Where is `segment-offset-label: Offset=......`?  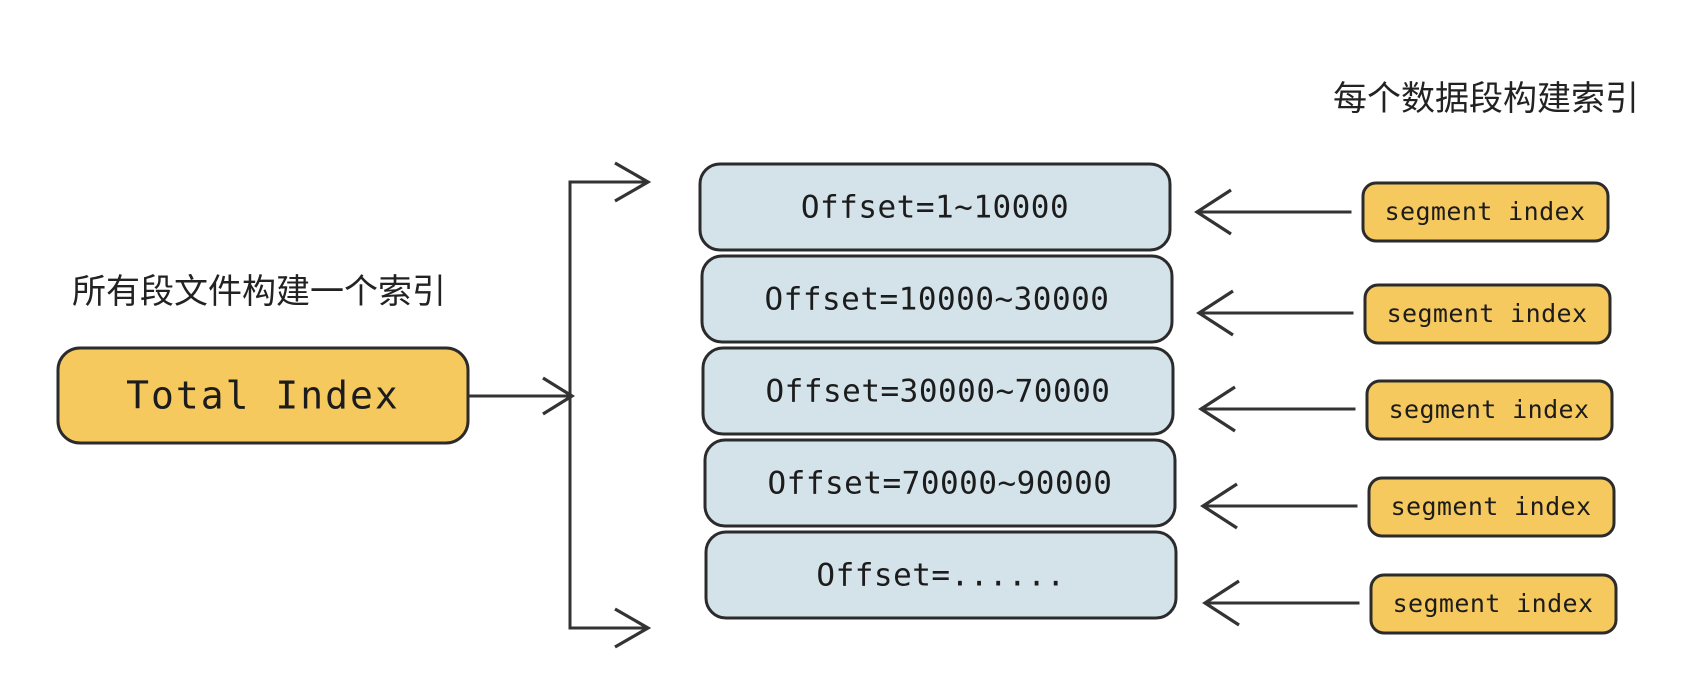
segment-offset-label: Offset=...... is located at coordinates (940, 576).